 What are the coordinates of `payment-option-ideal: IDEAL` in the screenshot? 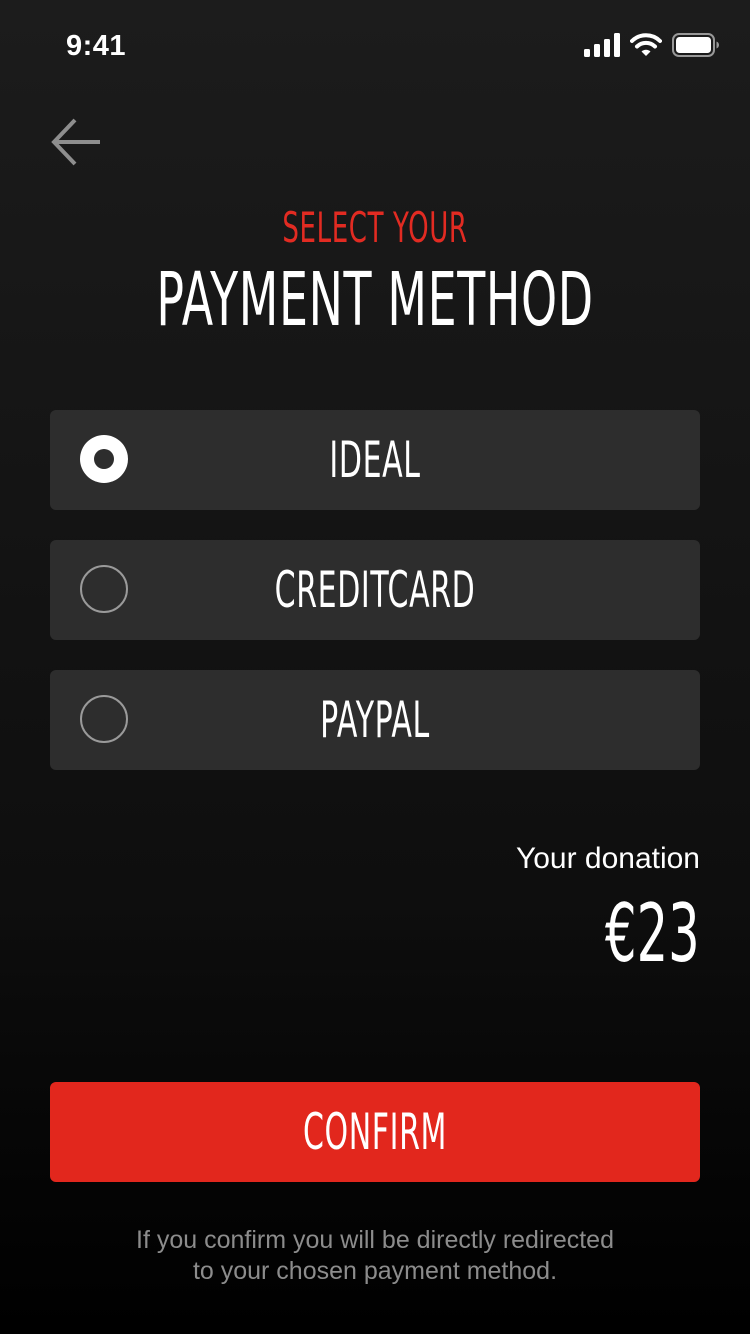 It's located at (375, 460).